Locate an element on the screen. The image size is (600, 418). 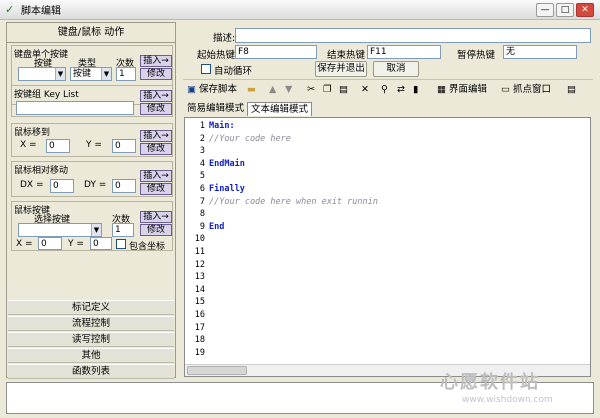
line-number: 10 is located at coordinates (199, 239).